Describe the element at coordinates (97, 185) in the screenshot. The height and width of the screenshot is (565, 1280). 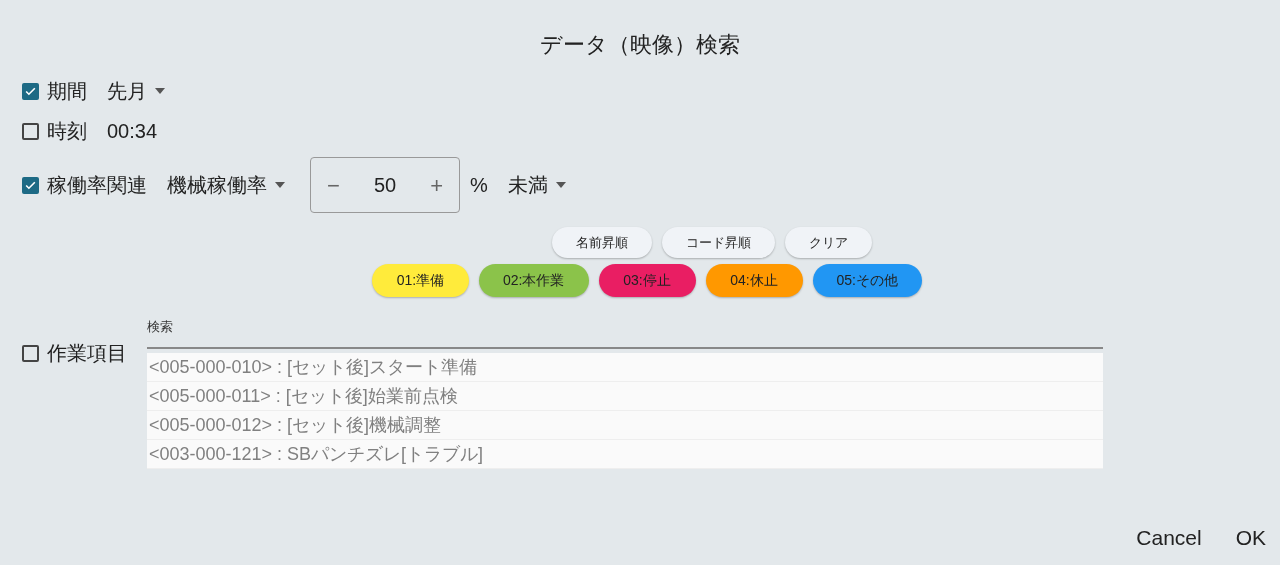
I see `rate-label: 稼働率関連` at that location.